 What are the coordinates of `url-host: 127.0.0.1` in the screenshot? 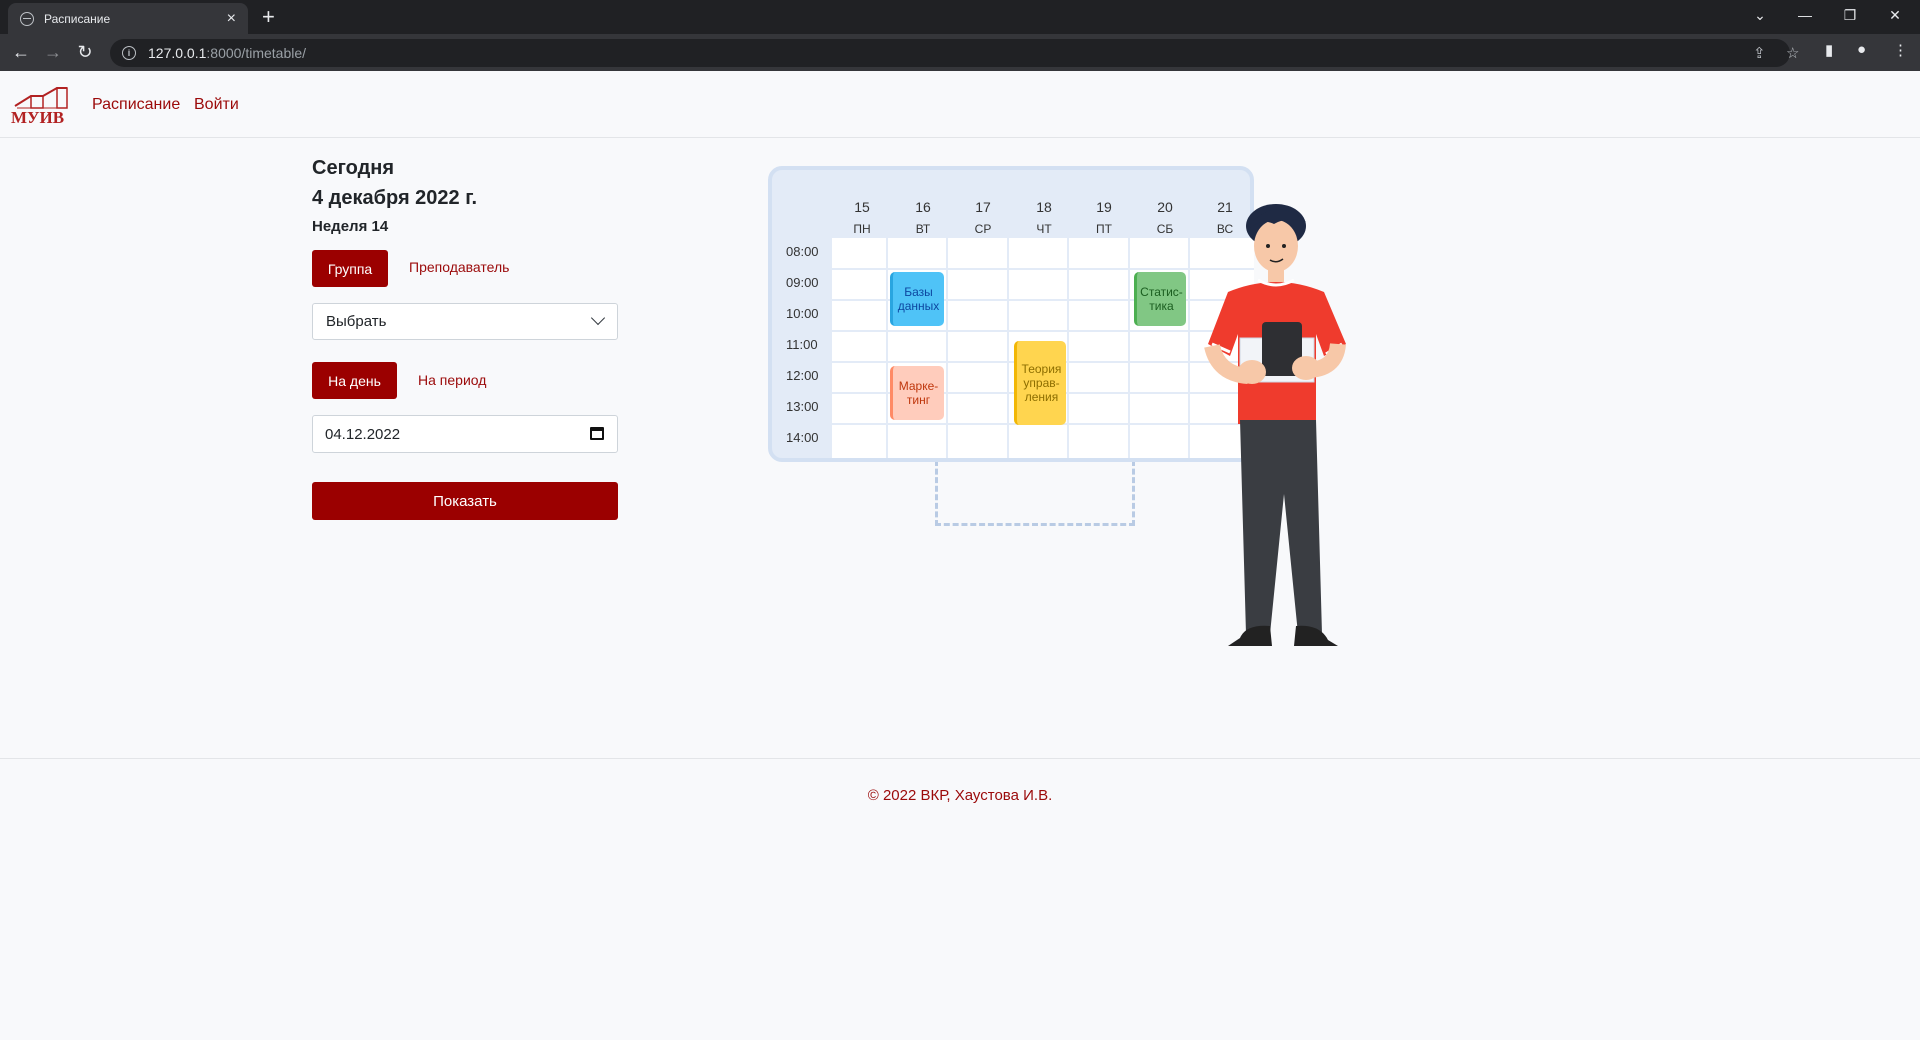 It's located at (177, 53).